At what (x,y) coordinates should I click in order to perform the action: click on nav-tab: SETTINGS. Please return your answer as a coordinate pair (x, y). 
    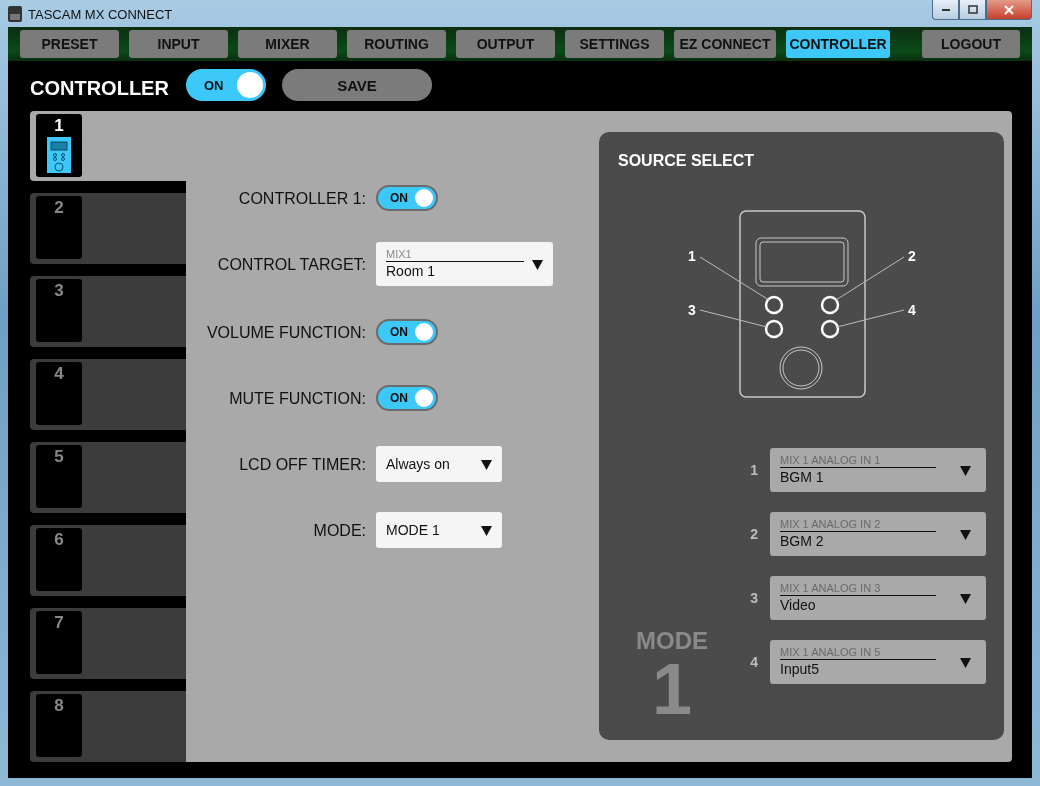
    Looking at the image, I should click on (614, 44).